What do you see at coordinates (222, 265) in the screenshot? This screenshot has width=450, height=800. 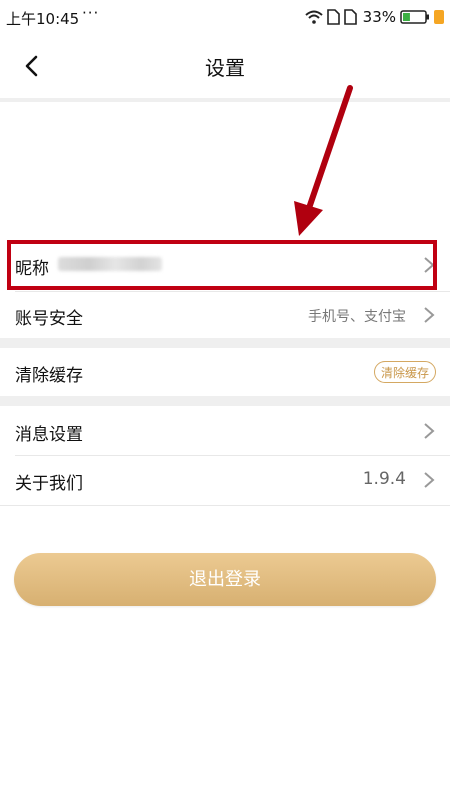 I see `annotation-highlight-box` at bounding box center [222, 265].